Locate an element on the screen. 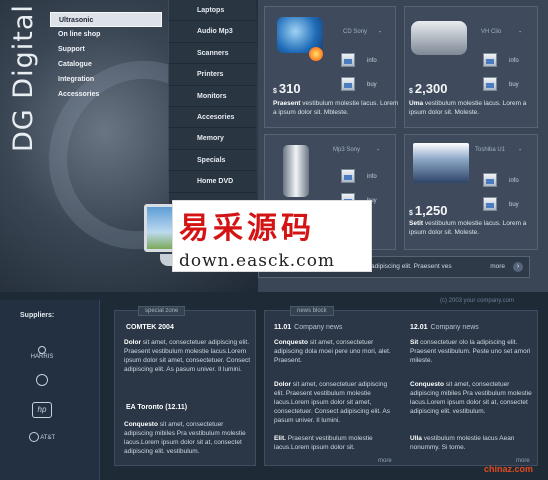  watermark-banner: 易采源码 down.easck.com is located at coordinates (272, 236).